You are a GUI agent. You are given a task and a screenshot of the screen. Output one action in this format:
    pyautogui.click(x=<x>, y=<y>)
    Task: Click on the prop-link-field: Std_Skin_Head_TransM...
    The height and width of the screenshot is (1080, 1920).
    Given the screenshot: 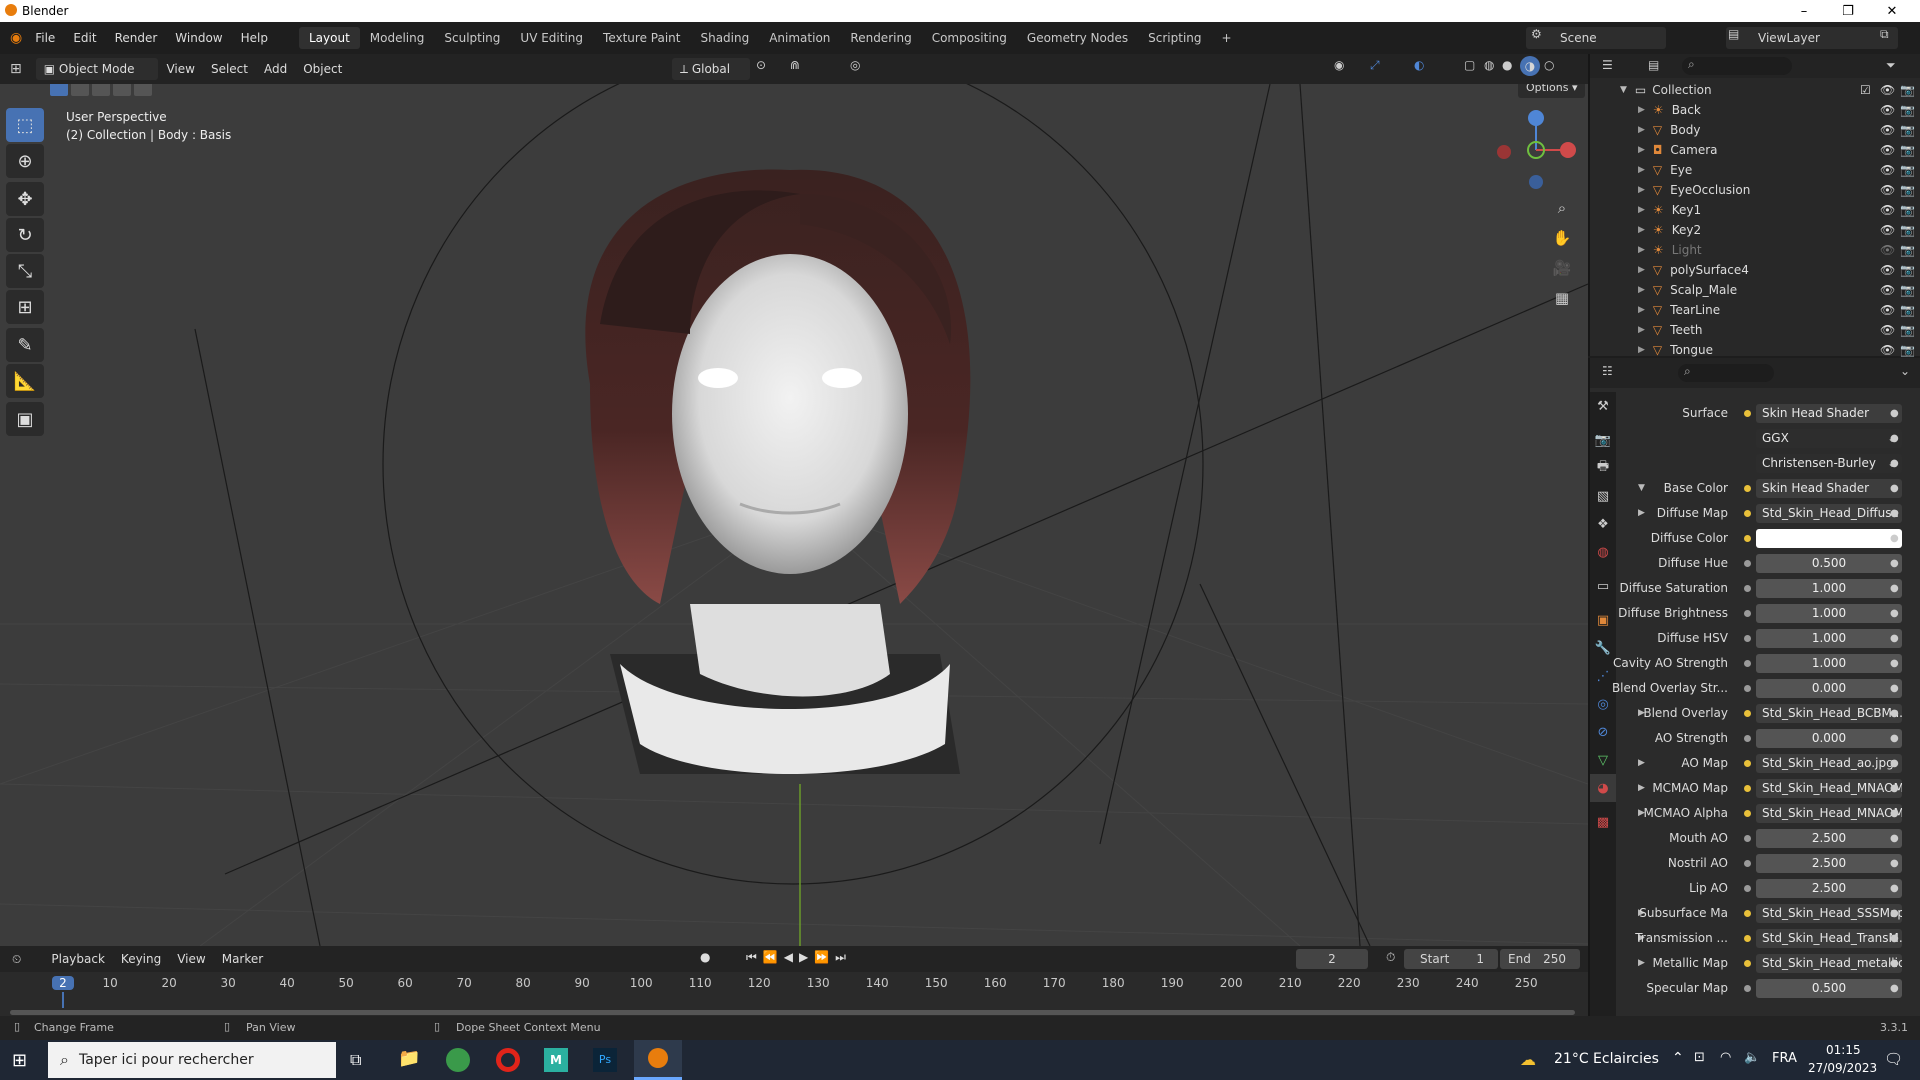 What is the action you would take?
    pyautogui.click(x=1829, y=938)
    